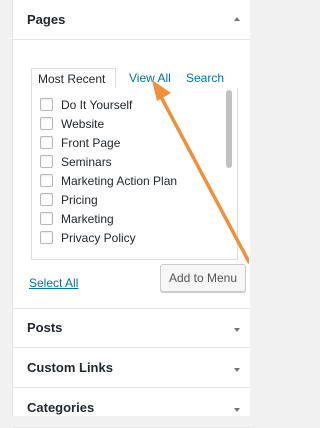 The height and width of the screenshot is (428, 320). What do you see at coordinates (131, 328) in the screenshot?
I see `posts-section-header: Posts` at bounding box center [131, 328].